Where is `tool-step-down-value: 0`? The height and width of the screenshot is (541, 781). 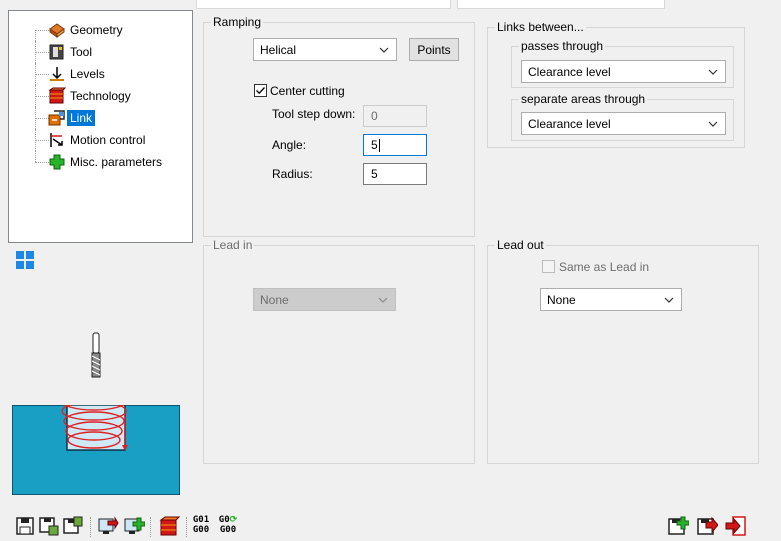 tool-step-down-value: 0 is located at coordinates (374, 116).